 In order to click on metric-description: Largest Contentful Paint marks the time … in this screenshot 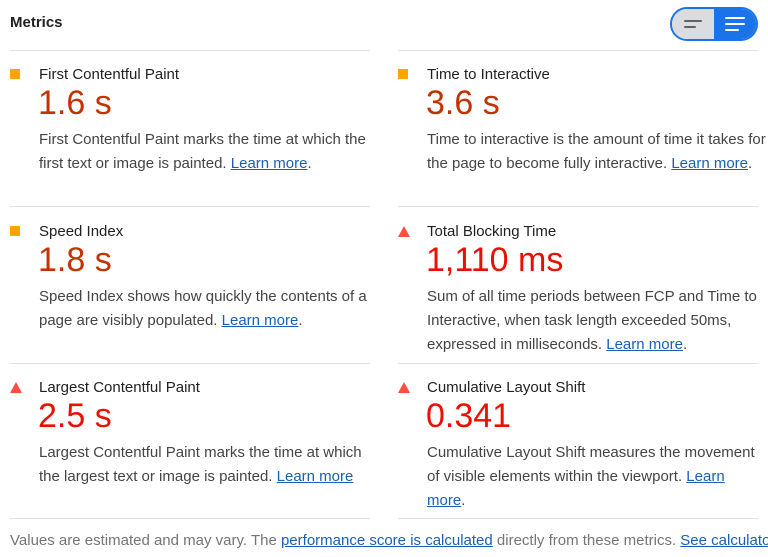, I will do `click(209, 465)`.